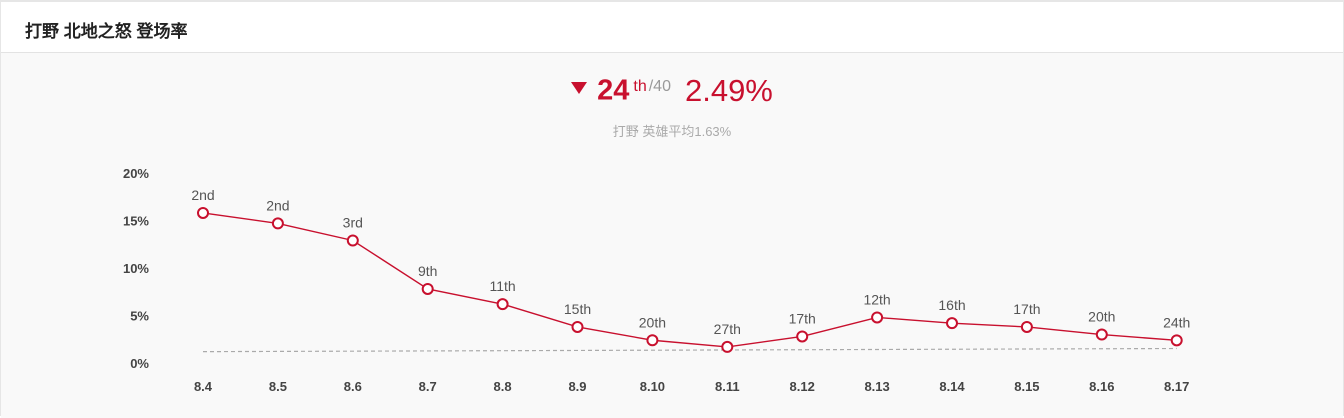 The image size is (1344, 418). I want to click on x-tick-label: 8.17, so click(1176, 386).